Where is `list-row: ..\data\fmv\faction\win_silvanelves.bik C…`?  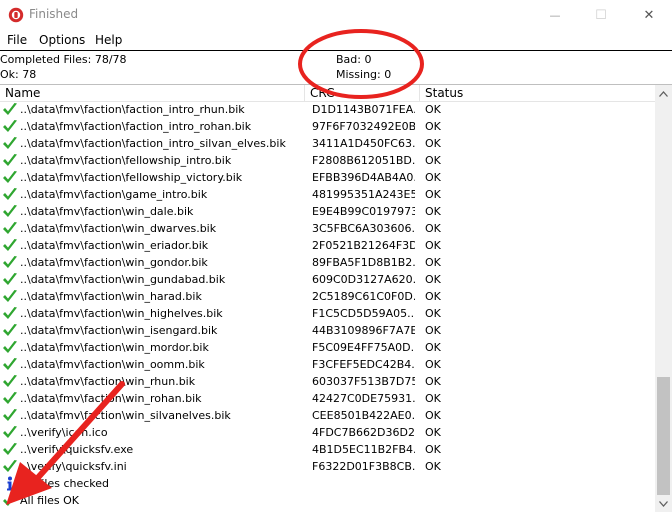 list-row: ..\data\fmv\faction\win_silvanelves.bik C… is located at coordinates (327, 415).